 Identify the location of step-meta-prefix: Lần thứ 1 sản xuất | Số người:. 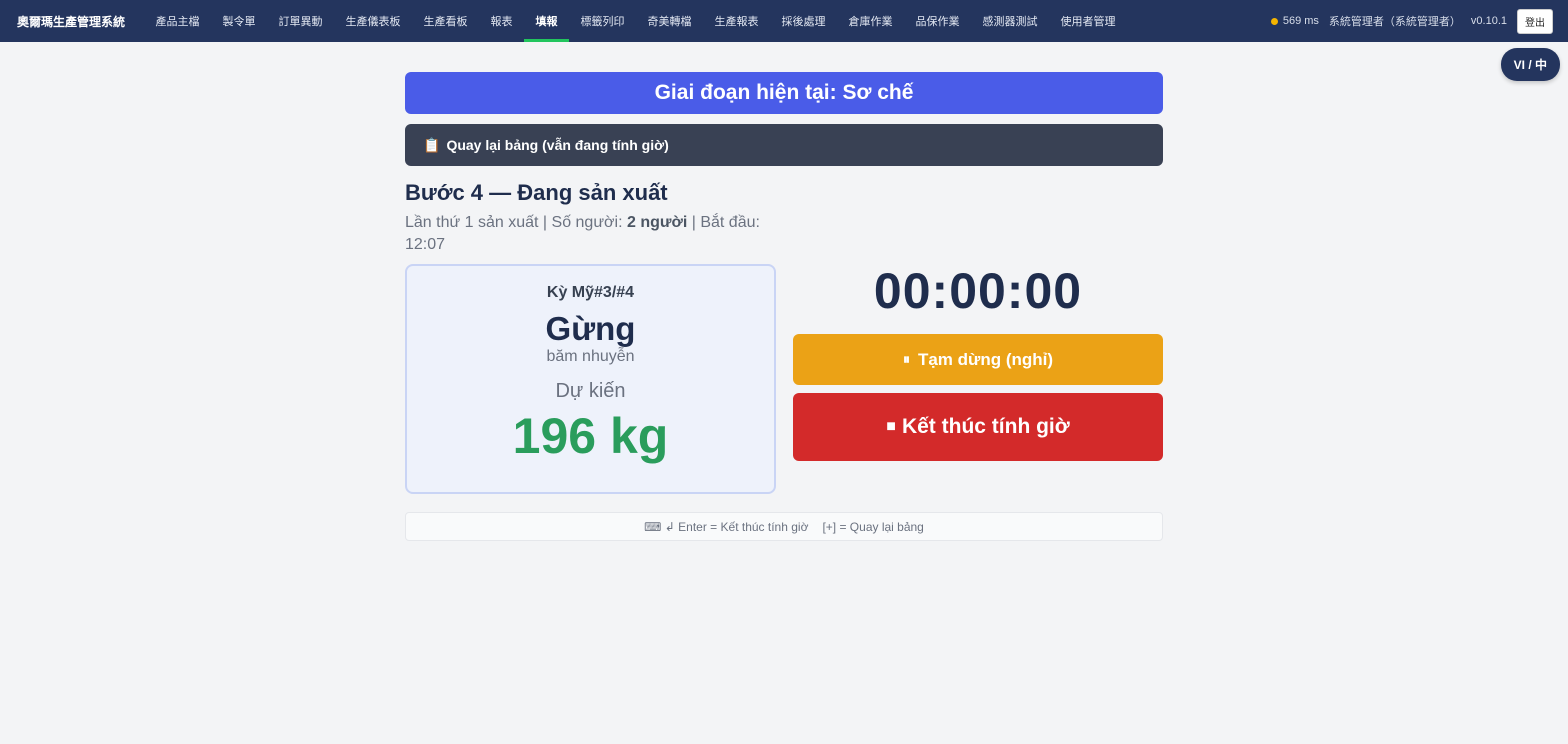
(516, 222).